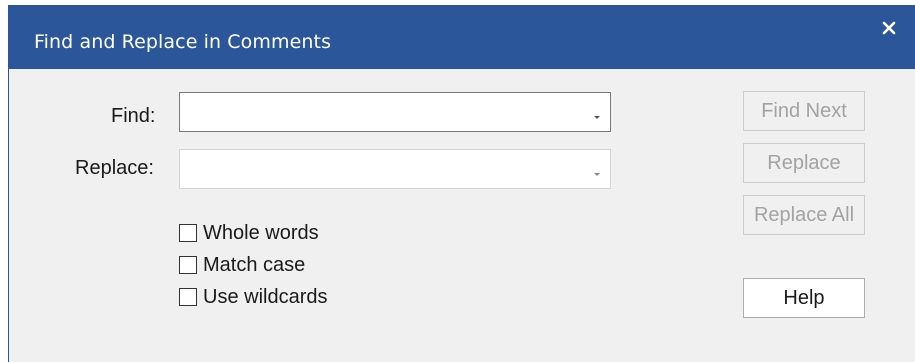 The height and width of the screenshot is (362, 915). Describe the element at coordinates (804, 215) in the screenshot. I see `replace-all-button: Replace All` at that location.